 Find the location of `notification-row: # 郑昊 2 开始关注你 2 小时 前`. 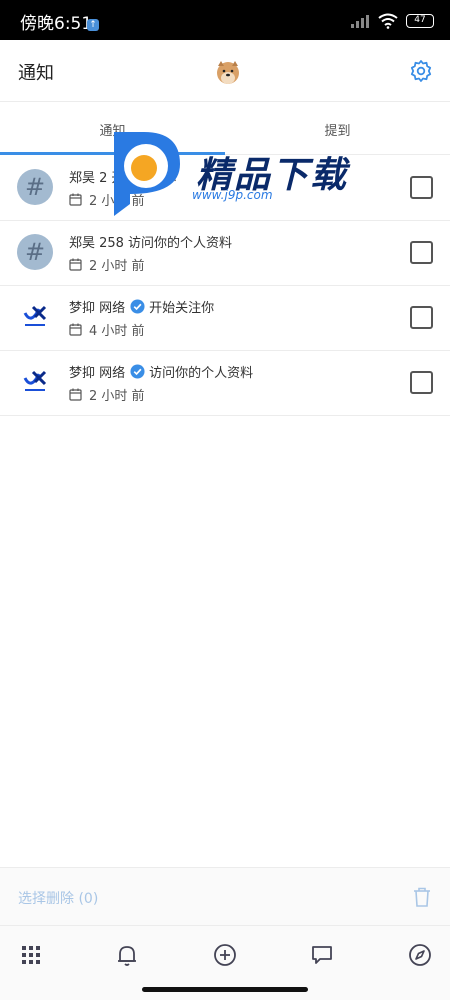

notification-row: # 郑昊 2 开始关注你 2 小时 前 is located at coordinates (225, 188).